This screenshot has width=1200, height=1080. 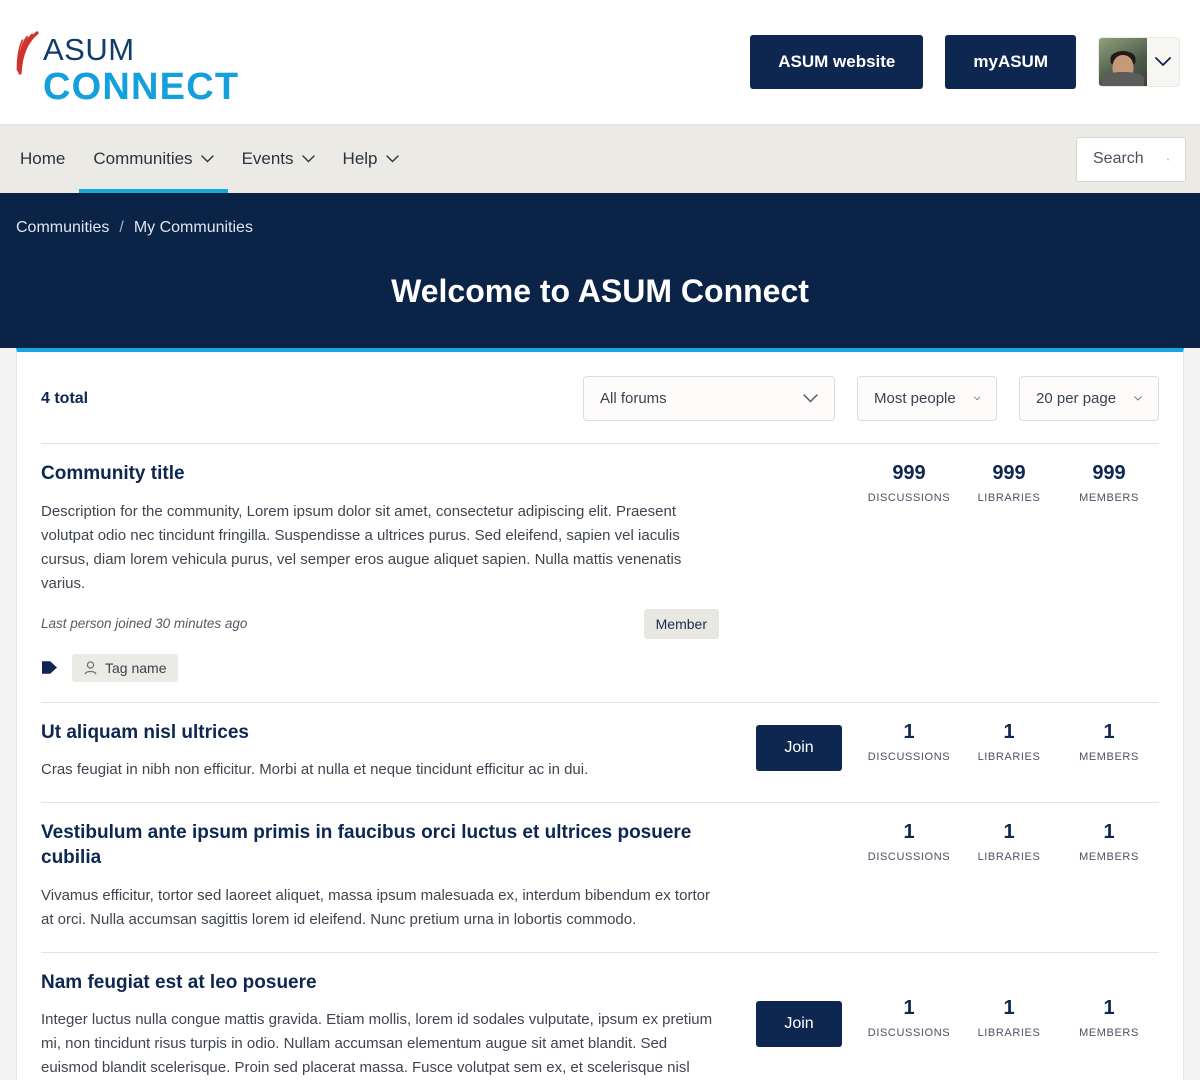 What do you see at coordinates (49, 667) in the screenshot?
I see `tag-icon` at bounding box center [49, 667].